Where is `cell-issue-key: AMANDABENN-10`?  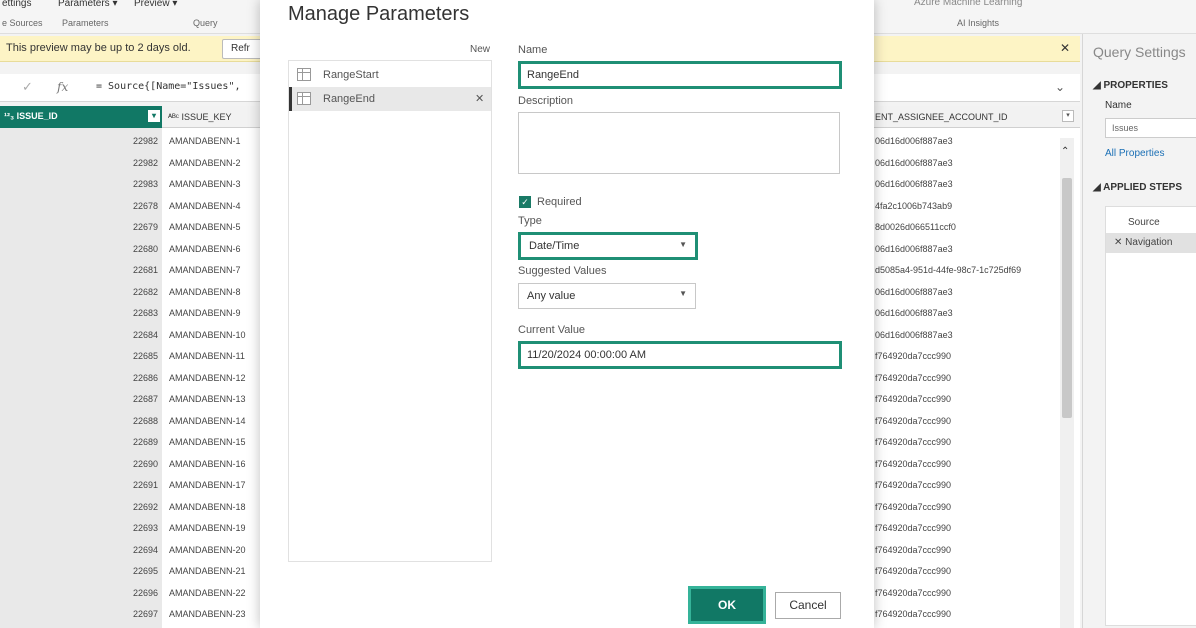 cell-issue-key: AMANDABENN-10 is located at coordinates (207, 334).